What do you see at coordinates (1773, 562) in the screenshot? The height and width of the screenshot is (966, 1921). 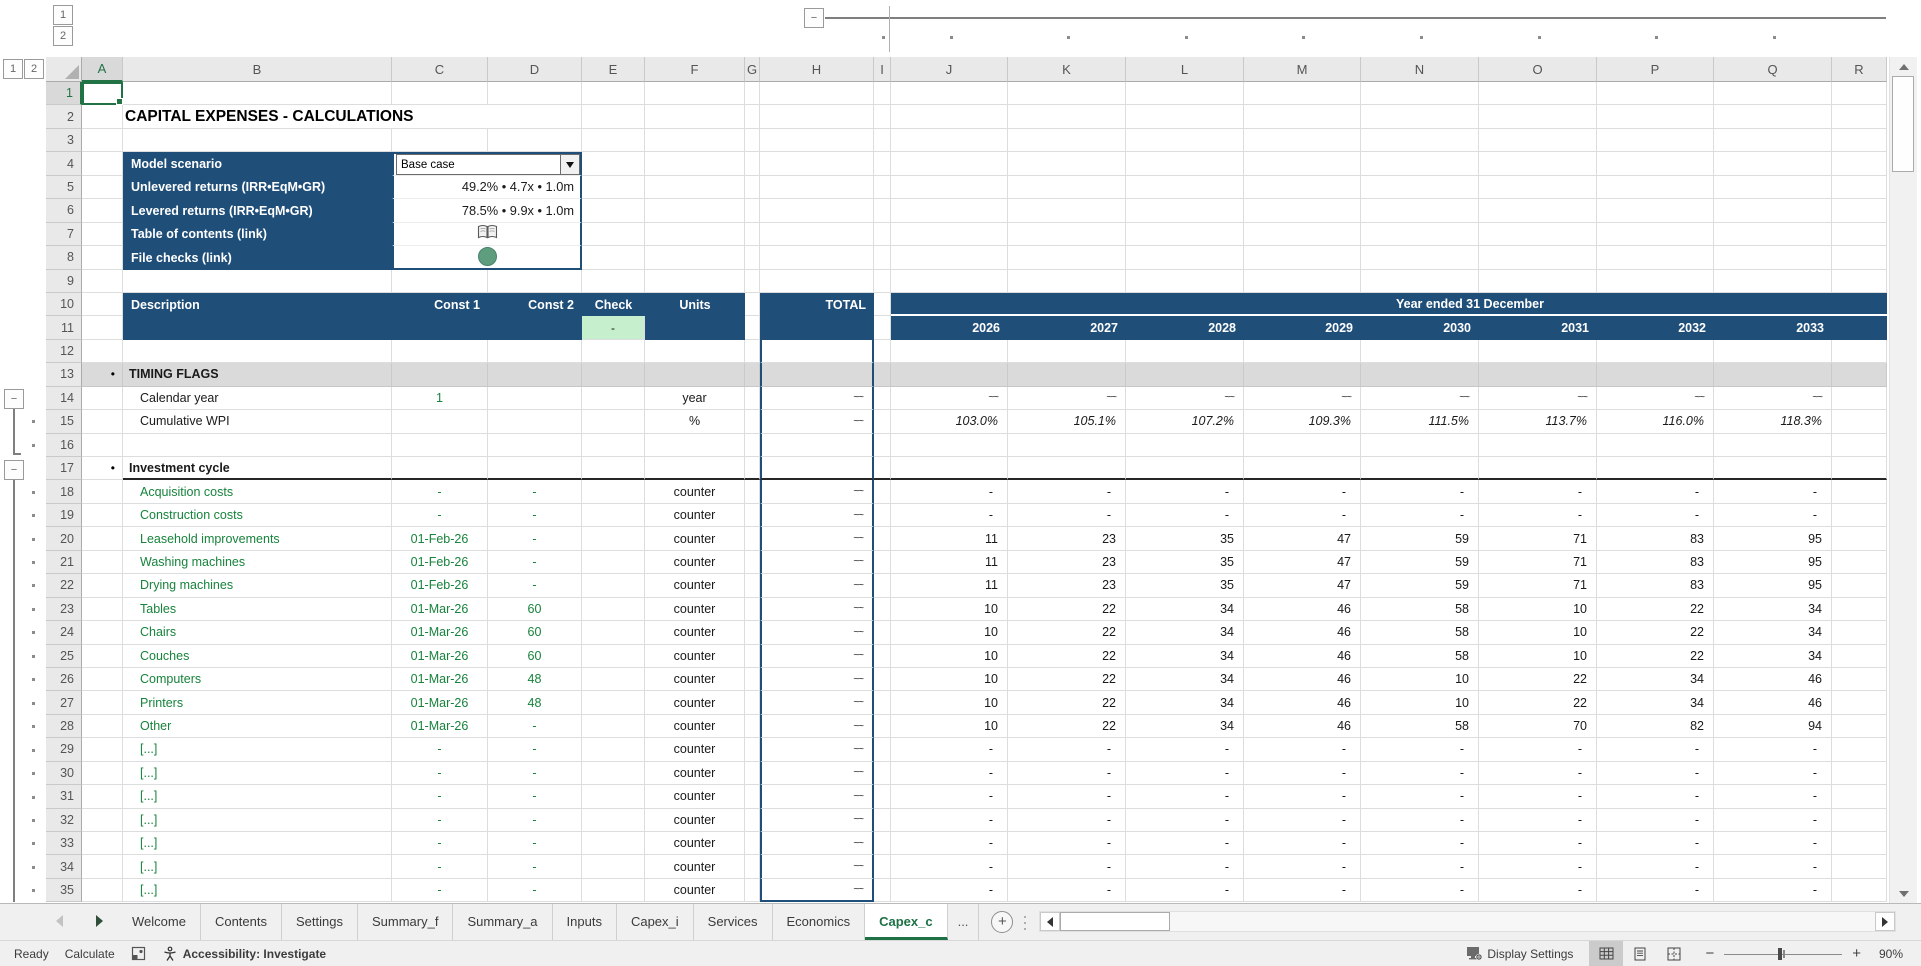 I see `cell-Q21: 95` at bounding box center [1773, 562].